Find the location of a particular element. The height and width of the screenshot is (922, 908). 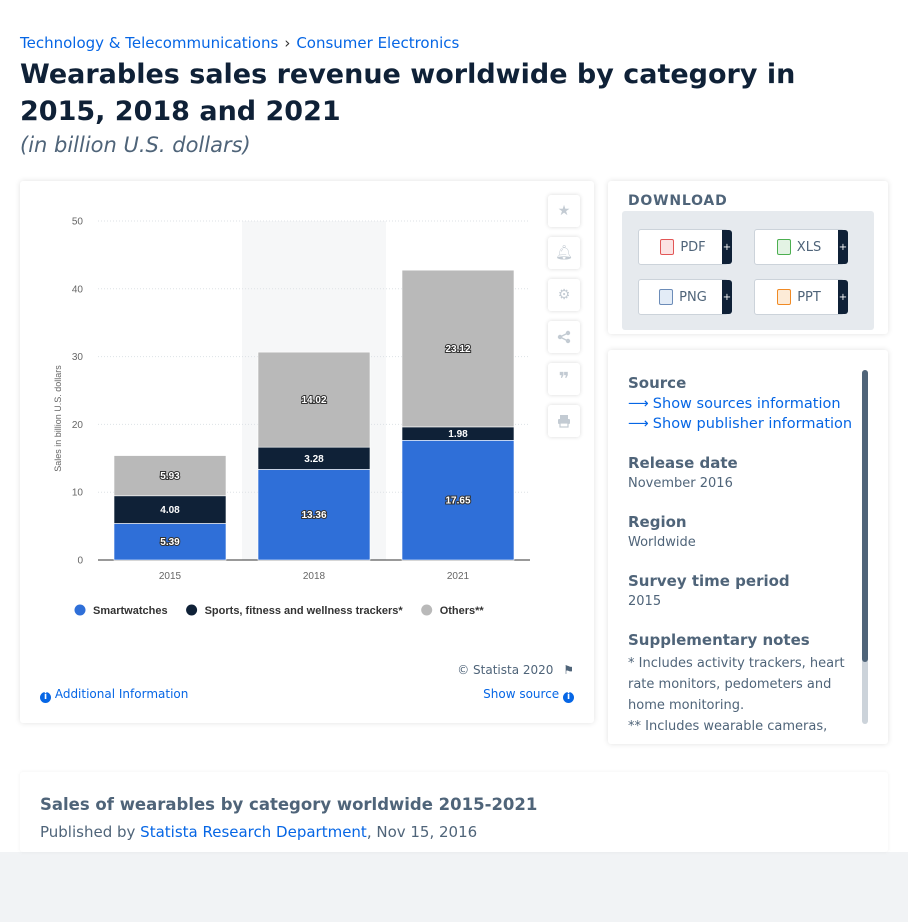

x-tick-label: 2021 is located at coordinates (458, 576).